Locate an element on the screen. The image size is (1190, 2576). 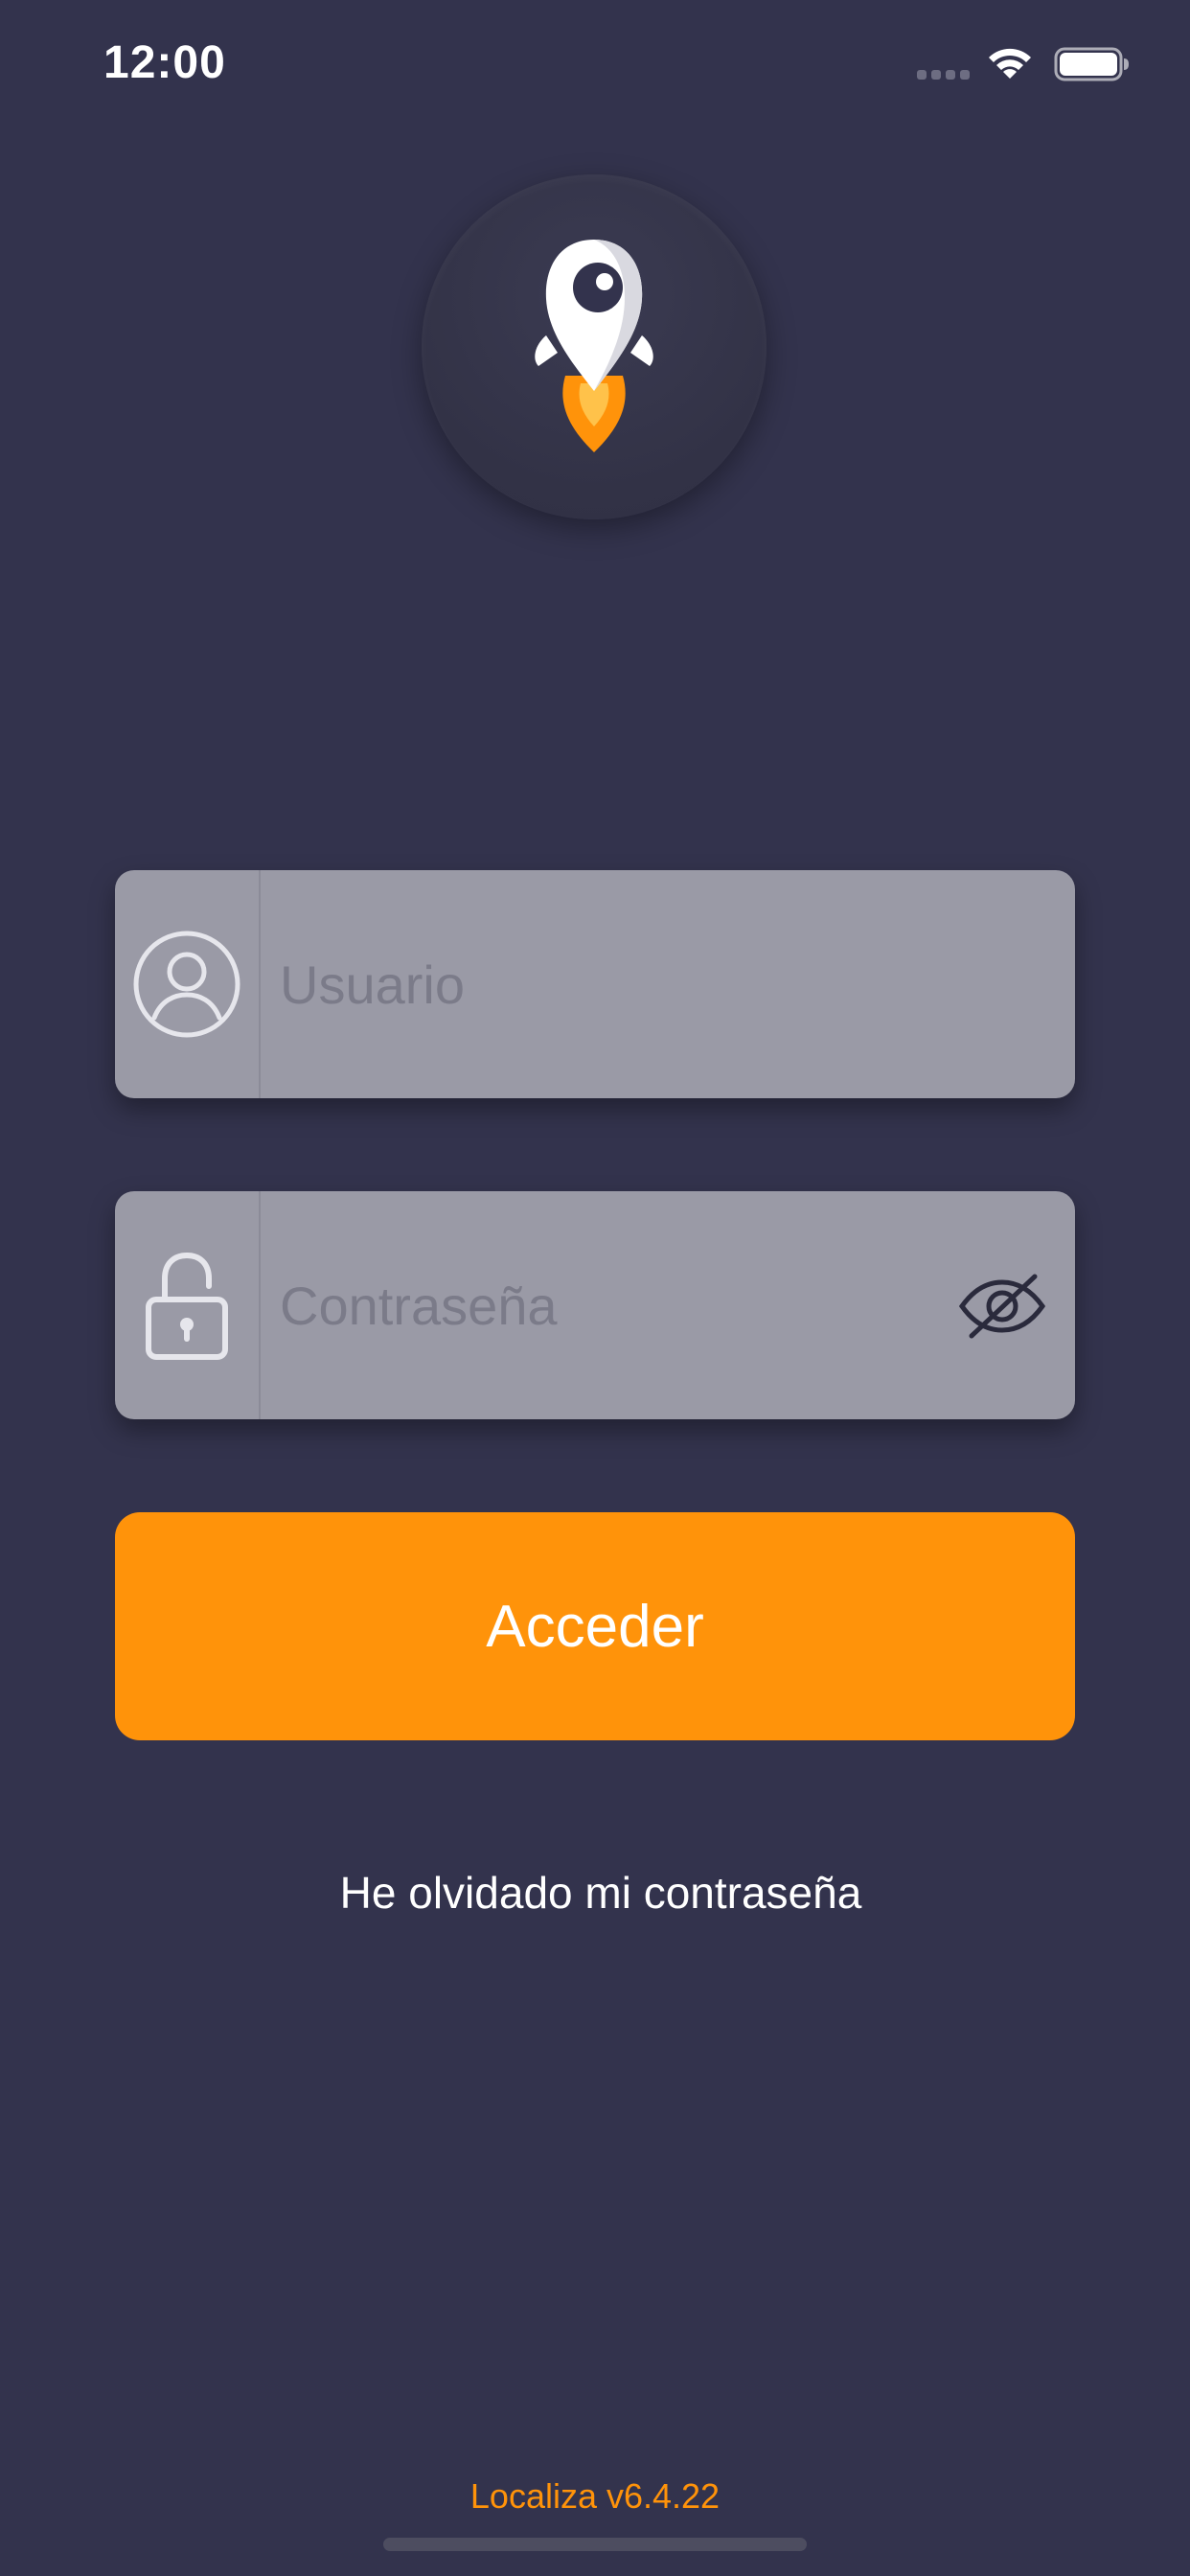
password-icon-box is located at coordinates (188, 1305).